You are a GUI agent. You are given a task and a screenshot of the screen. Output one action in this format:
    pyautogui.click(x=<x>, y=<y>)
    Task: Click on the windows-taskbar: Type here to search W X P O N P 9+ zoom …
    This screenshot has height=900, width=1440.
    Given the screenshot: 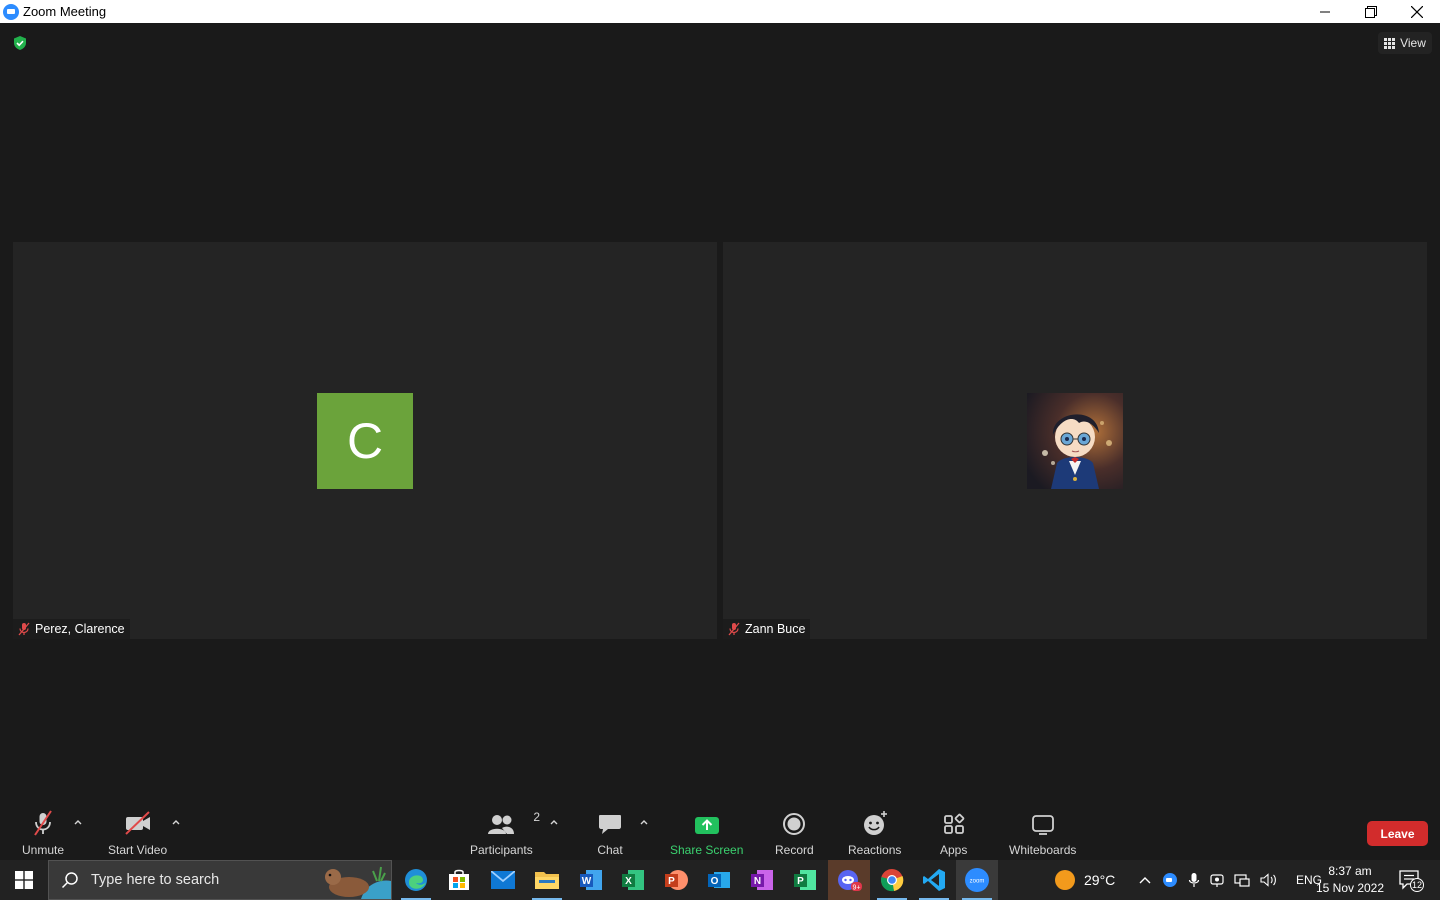 What is the action you would take?
    pyautogui.click(x=720, y=880)
    